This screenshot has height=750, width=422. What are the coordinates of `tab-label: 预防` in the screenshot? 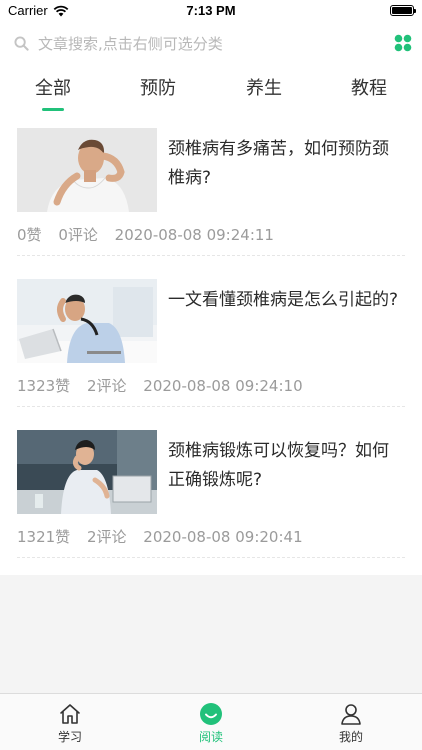 It's located at (158, 88).